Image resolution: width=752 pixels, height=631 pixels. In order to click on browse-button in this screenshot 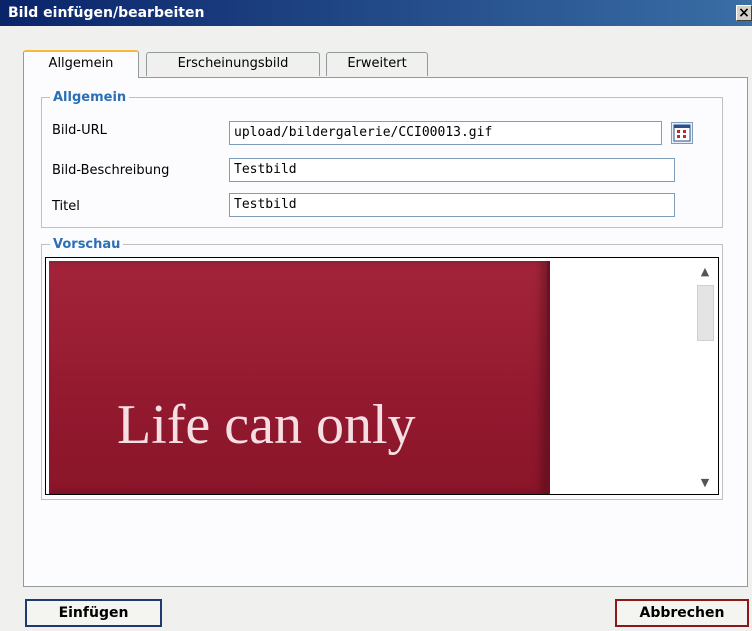, I will do `click(682, 133)`.